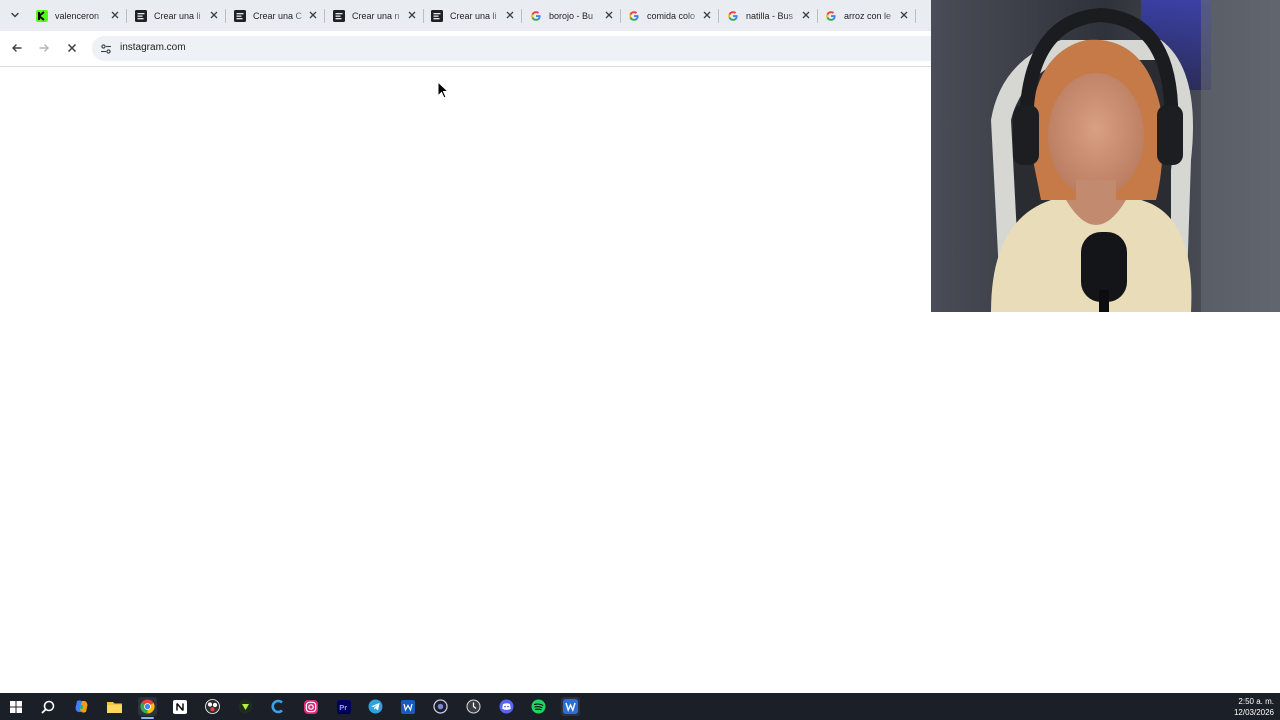  I want to click on arrow-right-icon, so click(44, 48).